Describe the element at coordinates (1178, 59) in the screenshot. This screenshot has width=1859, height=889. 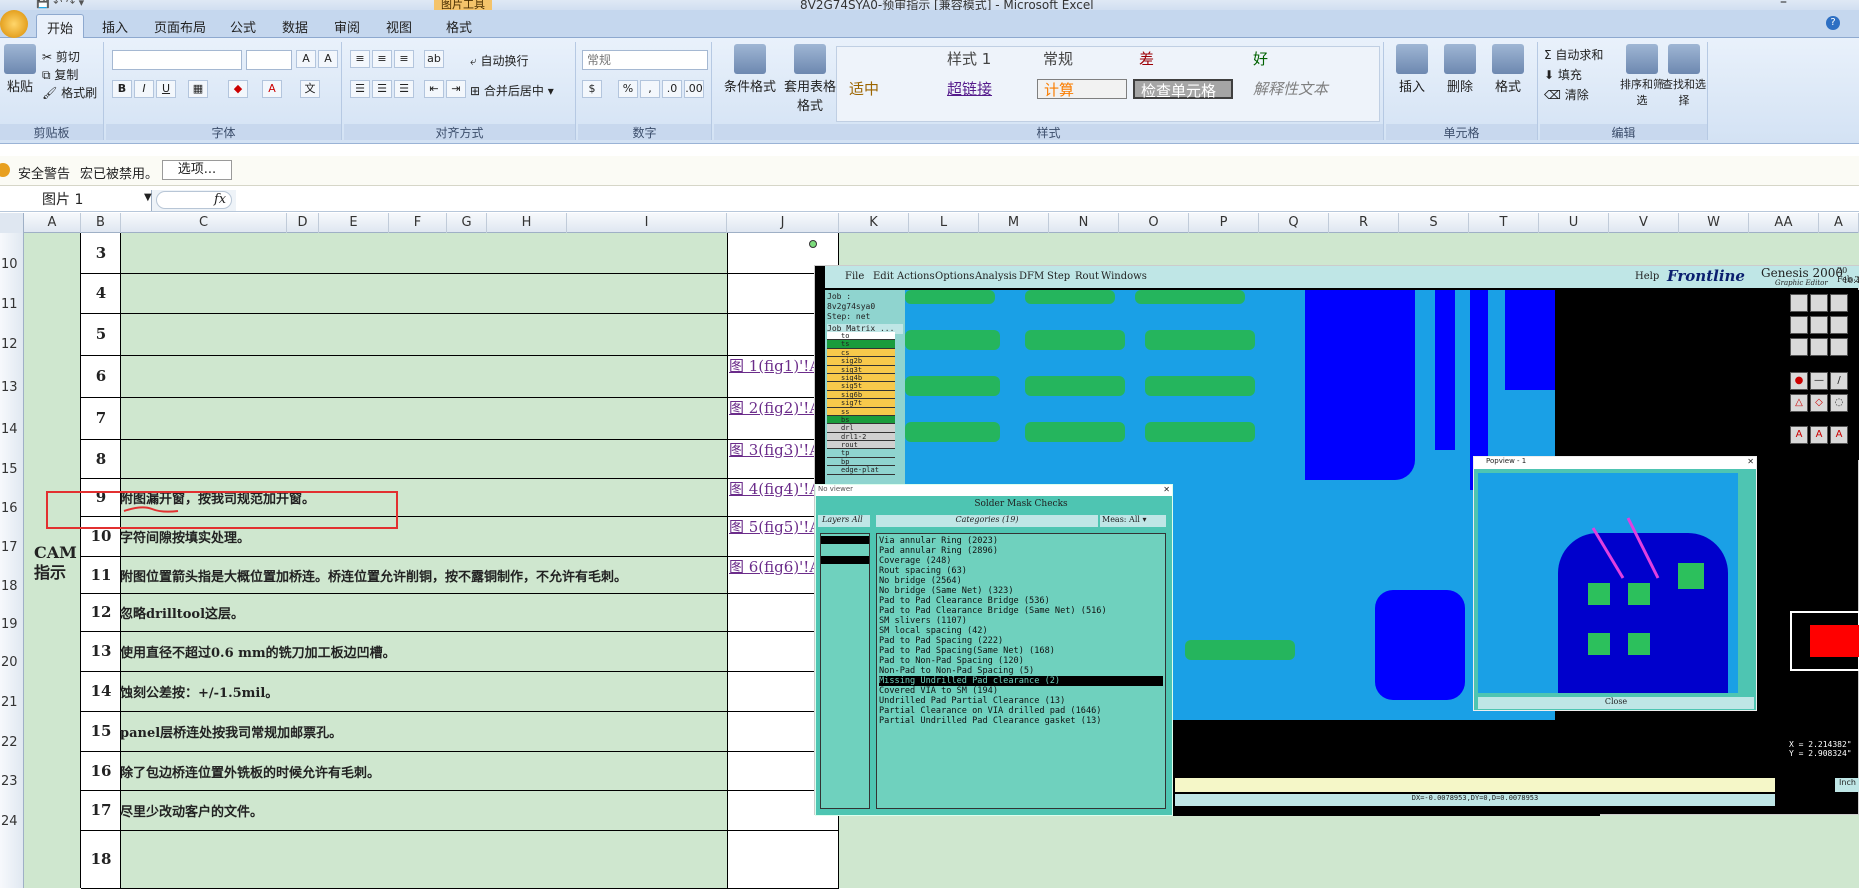
I see `style-bad: 差` at that location.